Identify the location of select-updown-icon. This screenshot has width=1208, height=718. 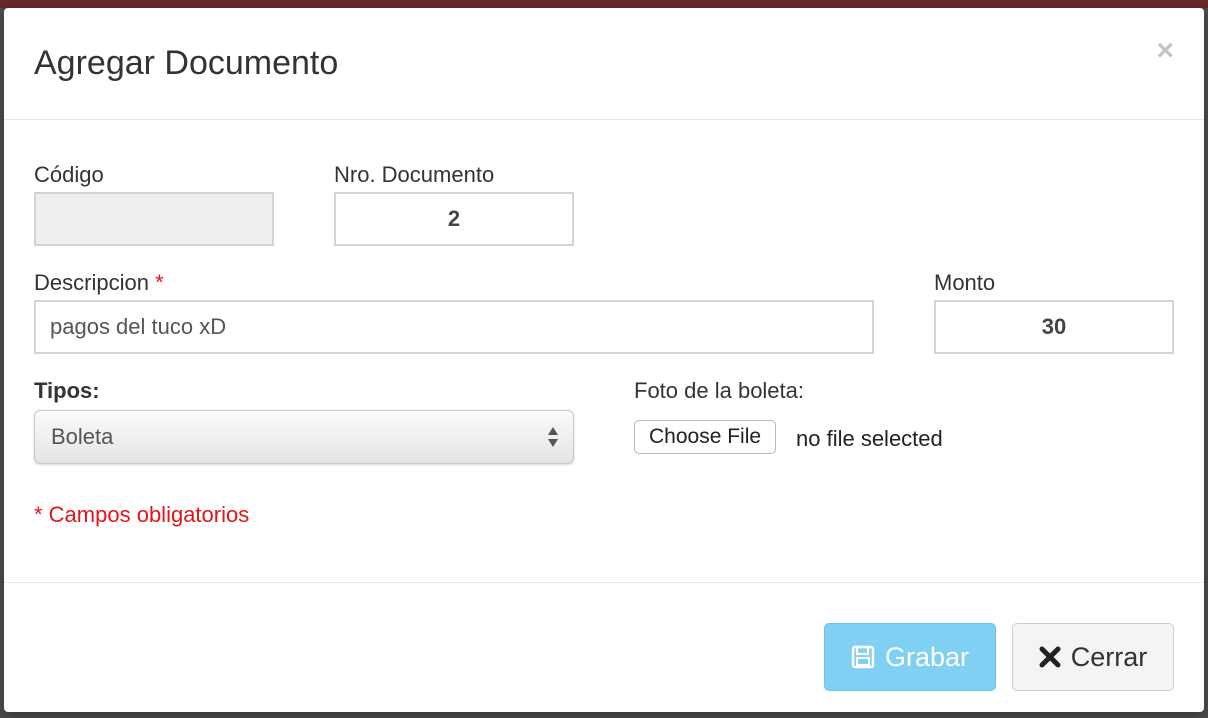
(553, 437).